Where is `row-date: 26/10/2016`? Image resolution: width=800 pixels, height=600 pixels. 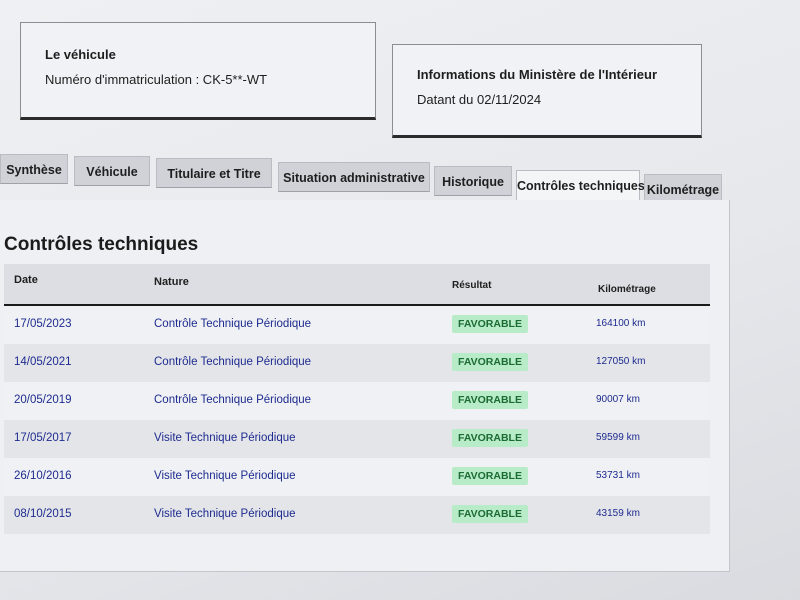
row-date: 26/10/2016 is located at coordinates (43, 476).